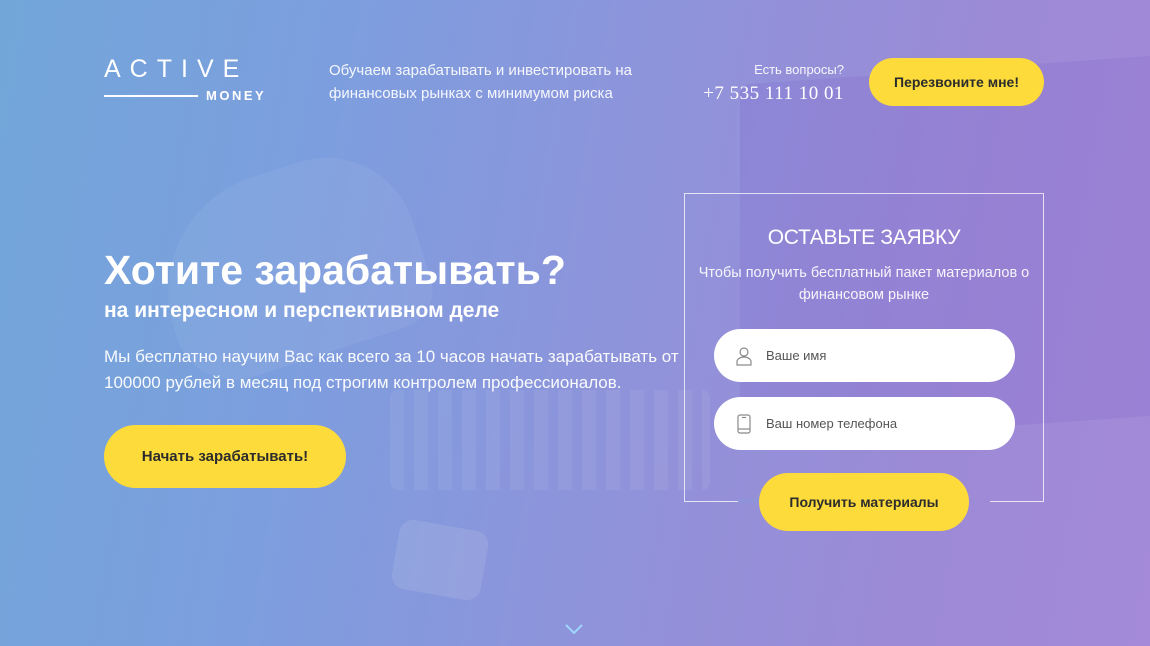 This screenshot has width=1150, height=646. Describe the element at coordinates (864, 502) in the screenshot. I see `get-materials-button: Получить материалы` at that location.